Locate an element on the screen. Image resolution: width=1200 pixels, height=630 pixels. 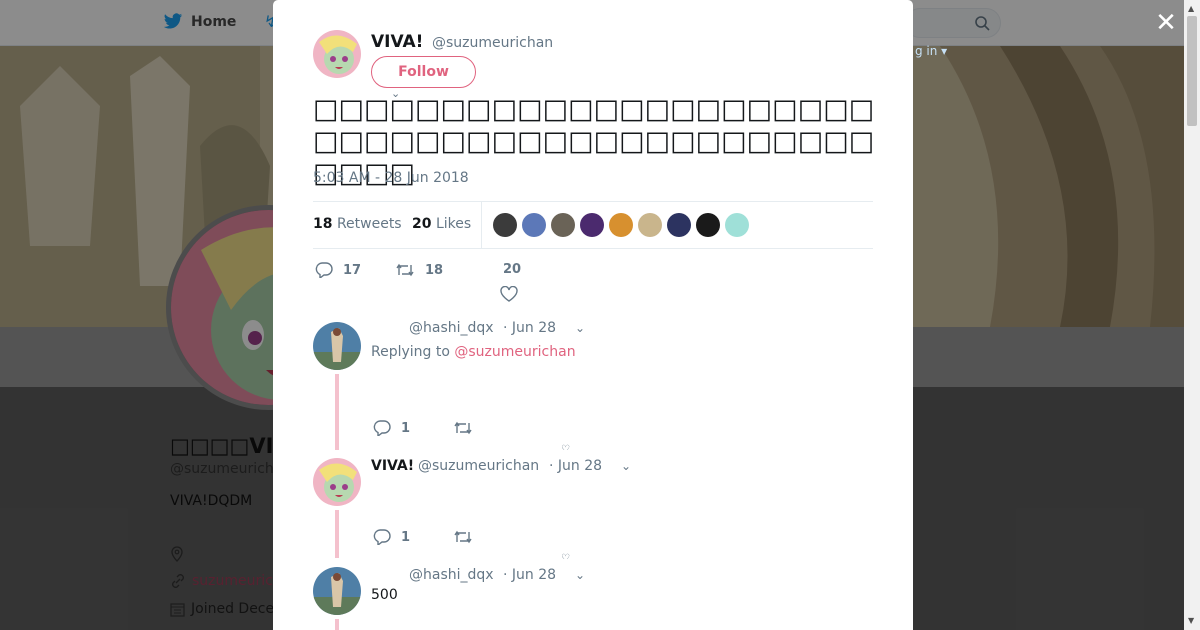
reply-action: 17 is located at coordinates (338, 270).